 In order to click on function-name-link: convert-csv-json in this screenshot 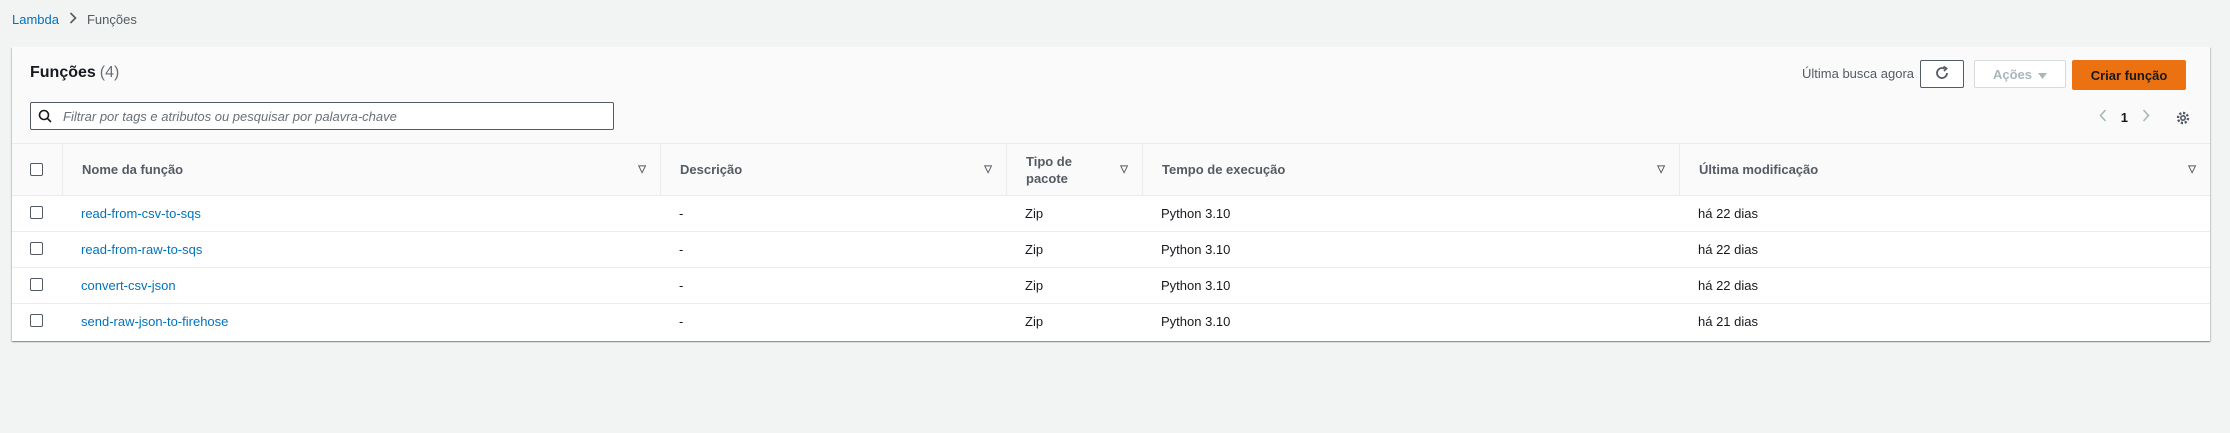, I will do `click(128, 285)`.